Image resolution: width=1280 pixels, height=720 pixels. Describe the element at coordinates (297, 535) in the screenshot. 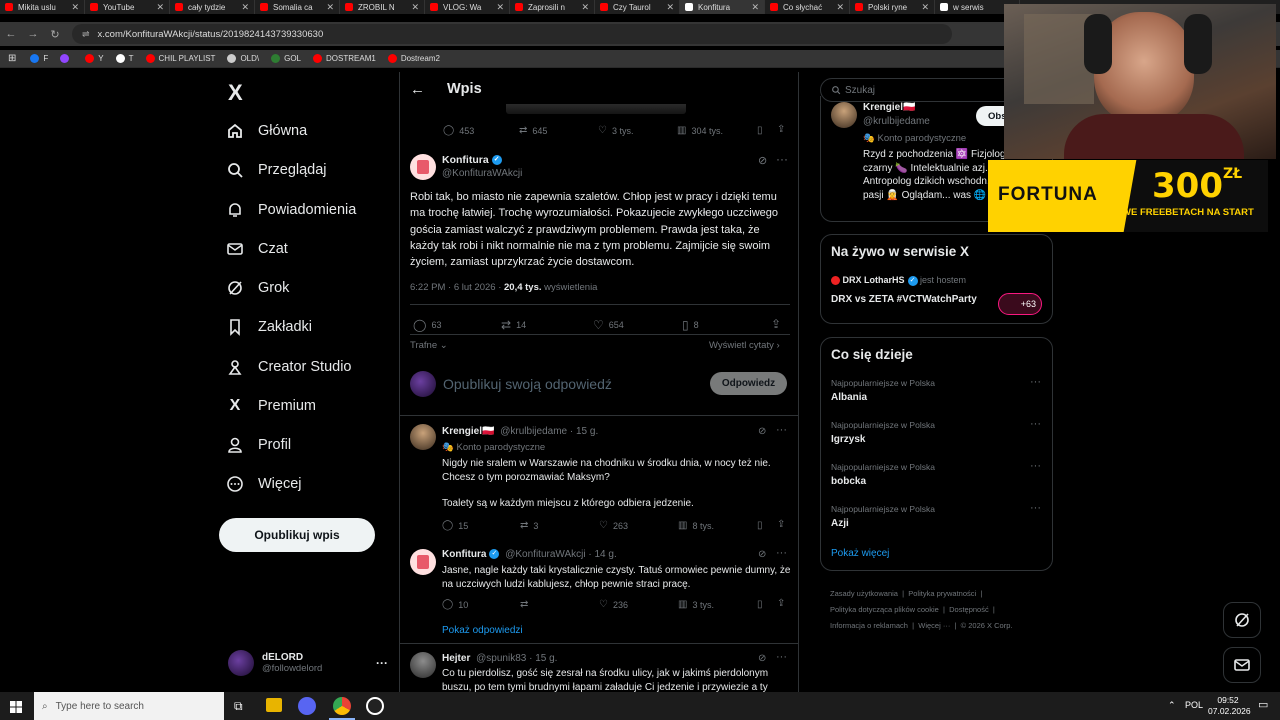

I see `post-button: Opublikuj wpis` at that location.